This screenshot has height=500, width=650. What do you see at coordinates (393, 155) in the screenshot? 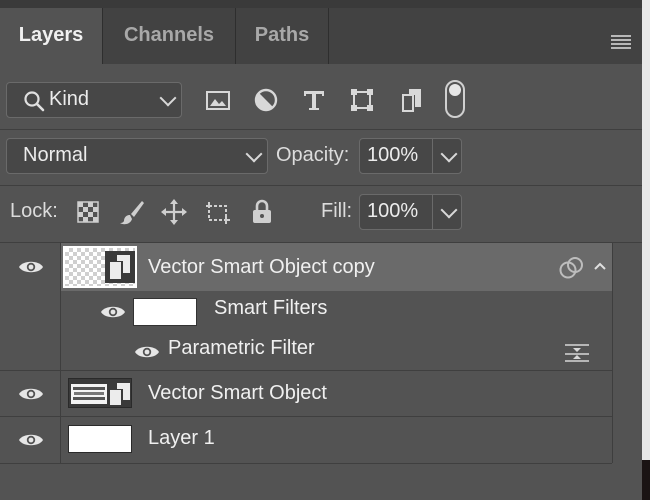
I see `opacity-value: 100%` at bounding box center [393, 155].